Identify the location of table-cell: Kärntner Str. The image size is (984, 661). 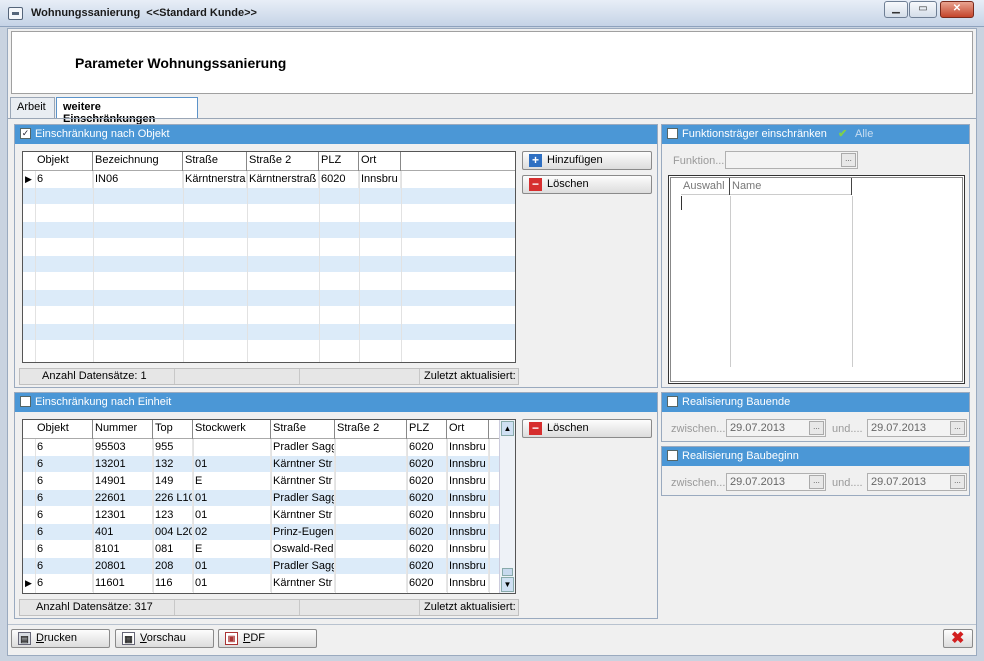
(303, 515).